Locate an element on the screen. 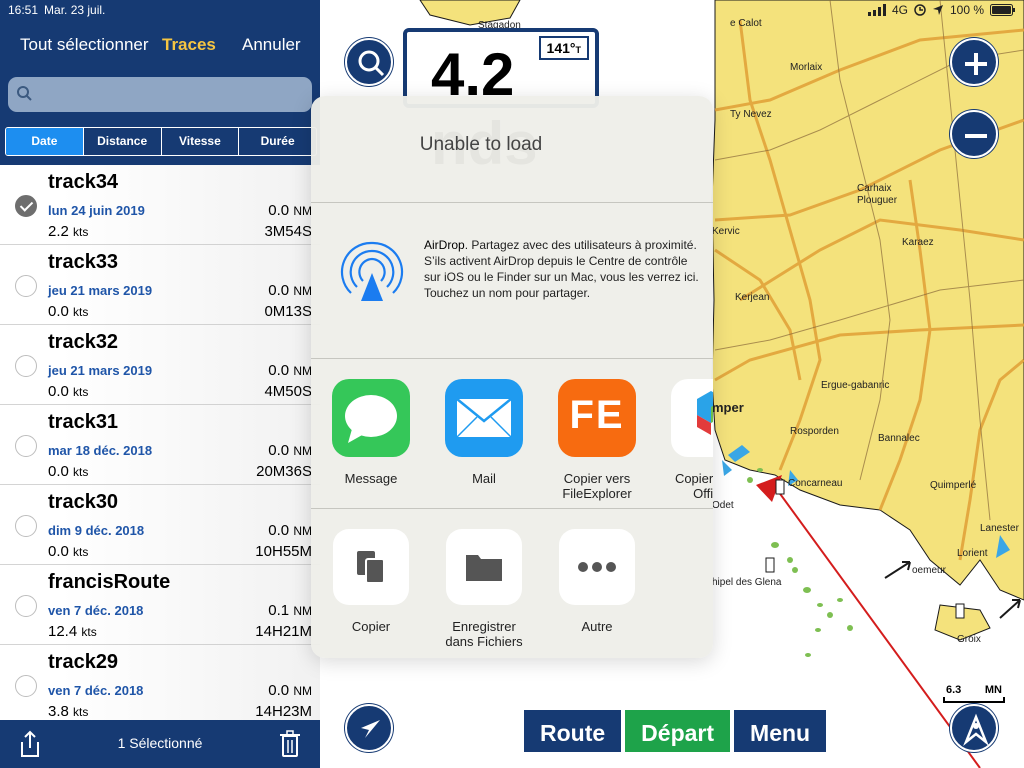 The height and width of the screenshot is (768, 1024). route-button: Route is located at coordinates (573, 731).